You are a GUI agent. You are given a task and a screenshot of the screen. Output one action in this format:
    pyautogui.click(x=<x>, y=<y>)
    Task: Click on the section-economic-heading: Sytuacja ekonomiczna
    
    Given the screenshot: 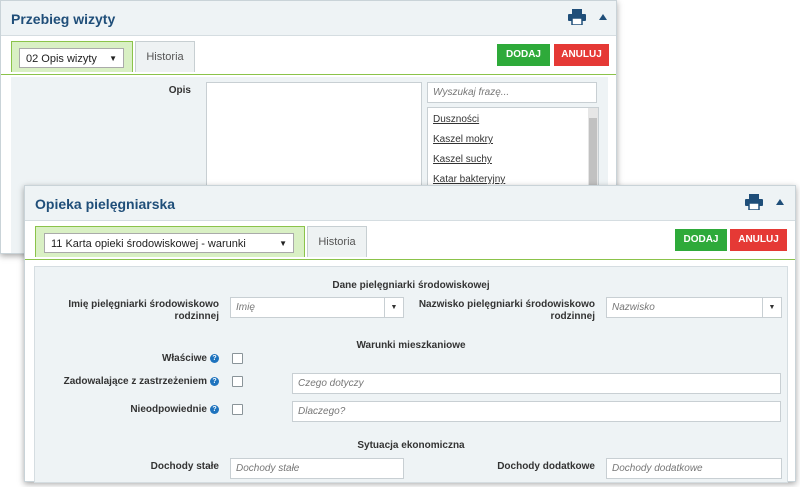 What is the action you would take?
    pyautogui.click(x=411, y=445)
    